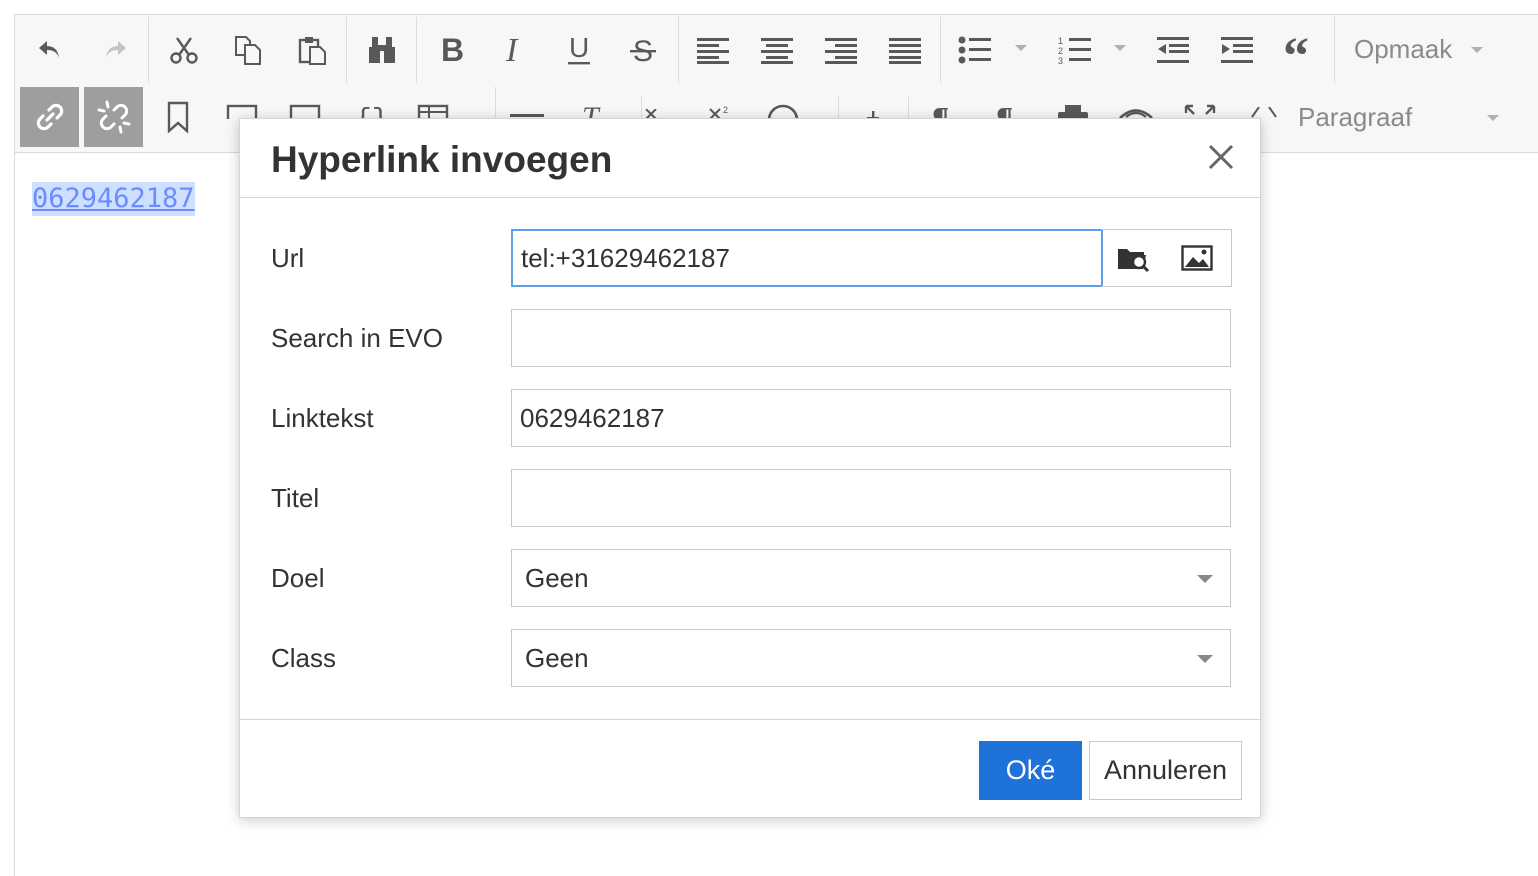  What do you see at coordinates (713, 50) in the screenshot?
I see `align-left-icon` at bounding box center [713, 50].